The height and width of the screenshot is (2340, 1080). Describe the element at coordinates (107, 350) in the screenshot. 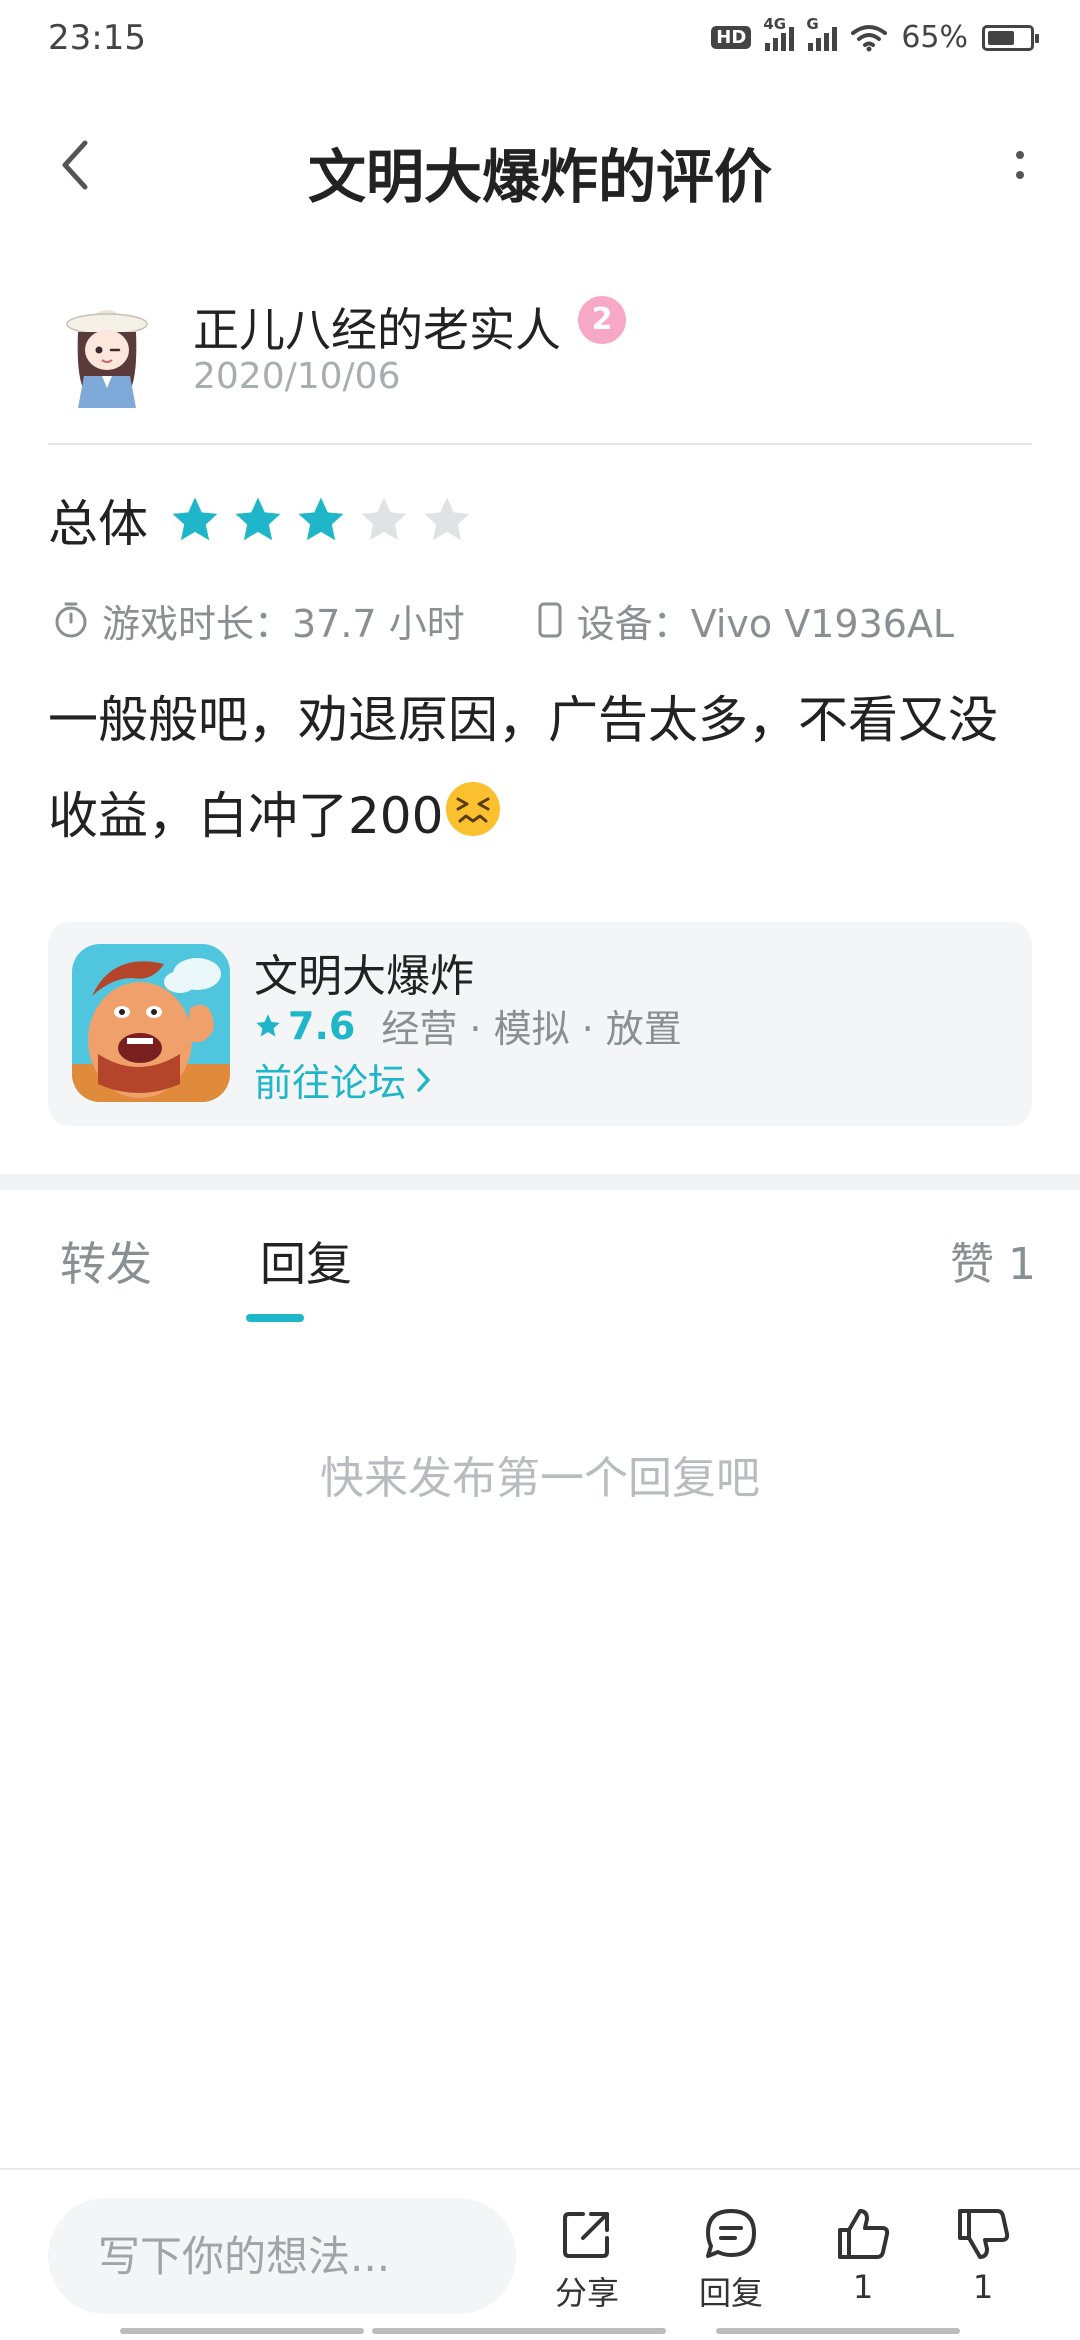

I see `avatar` at that location.